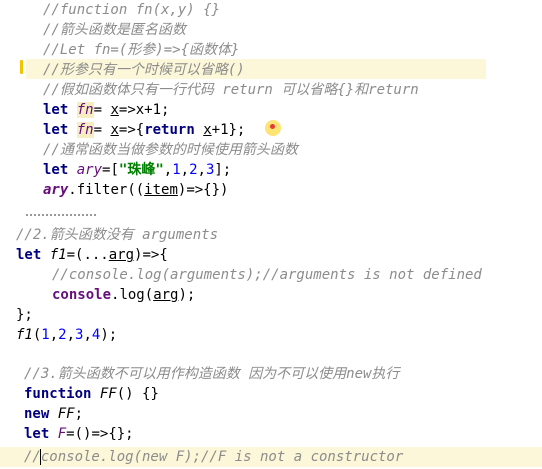  Describe the element at coordinates (114, 30) in the screenshot. I see `code-line: //箭头函数是匿名函数` at that location.